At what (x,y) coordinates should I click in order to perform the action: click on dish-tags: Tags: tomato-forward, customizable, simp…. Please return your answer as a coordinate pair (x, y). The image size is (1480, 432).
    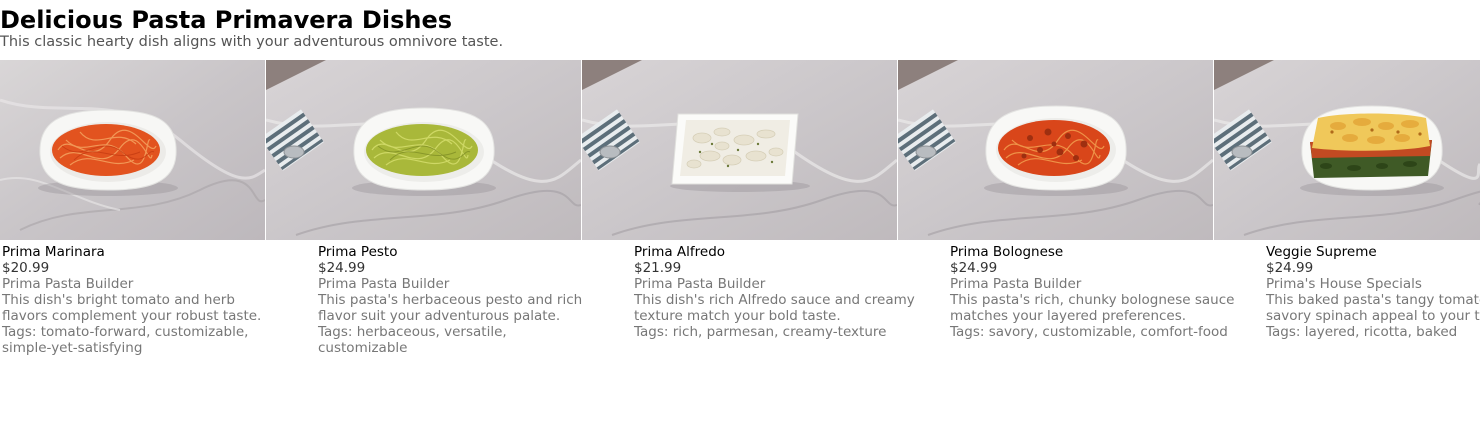
    Looking at the image, I should click on (125, 340).